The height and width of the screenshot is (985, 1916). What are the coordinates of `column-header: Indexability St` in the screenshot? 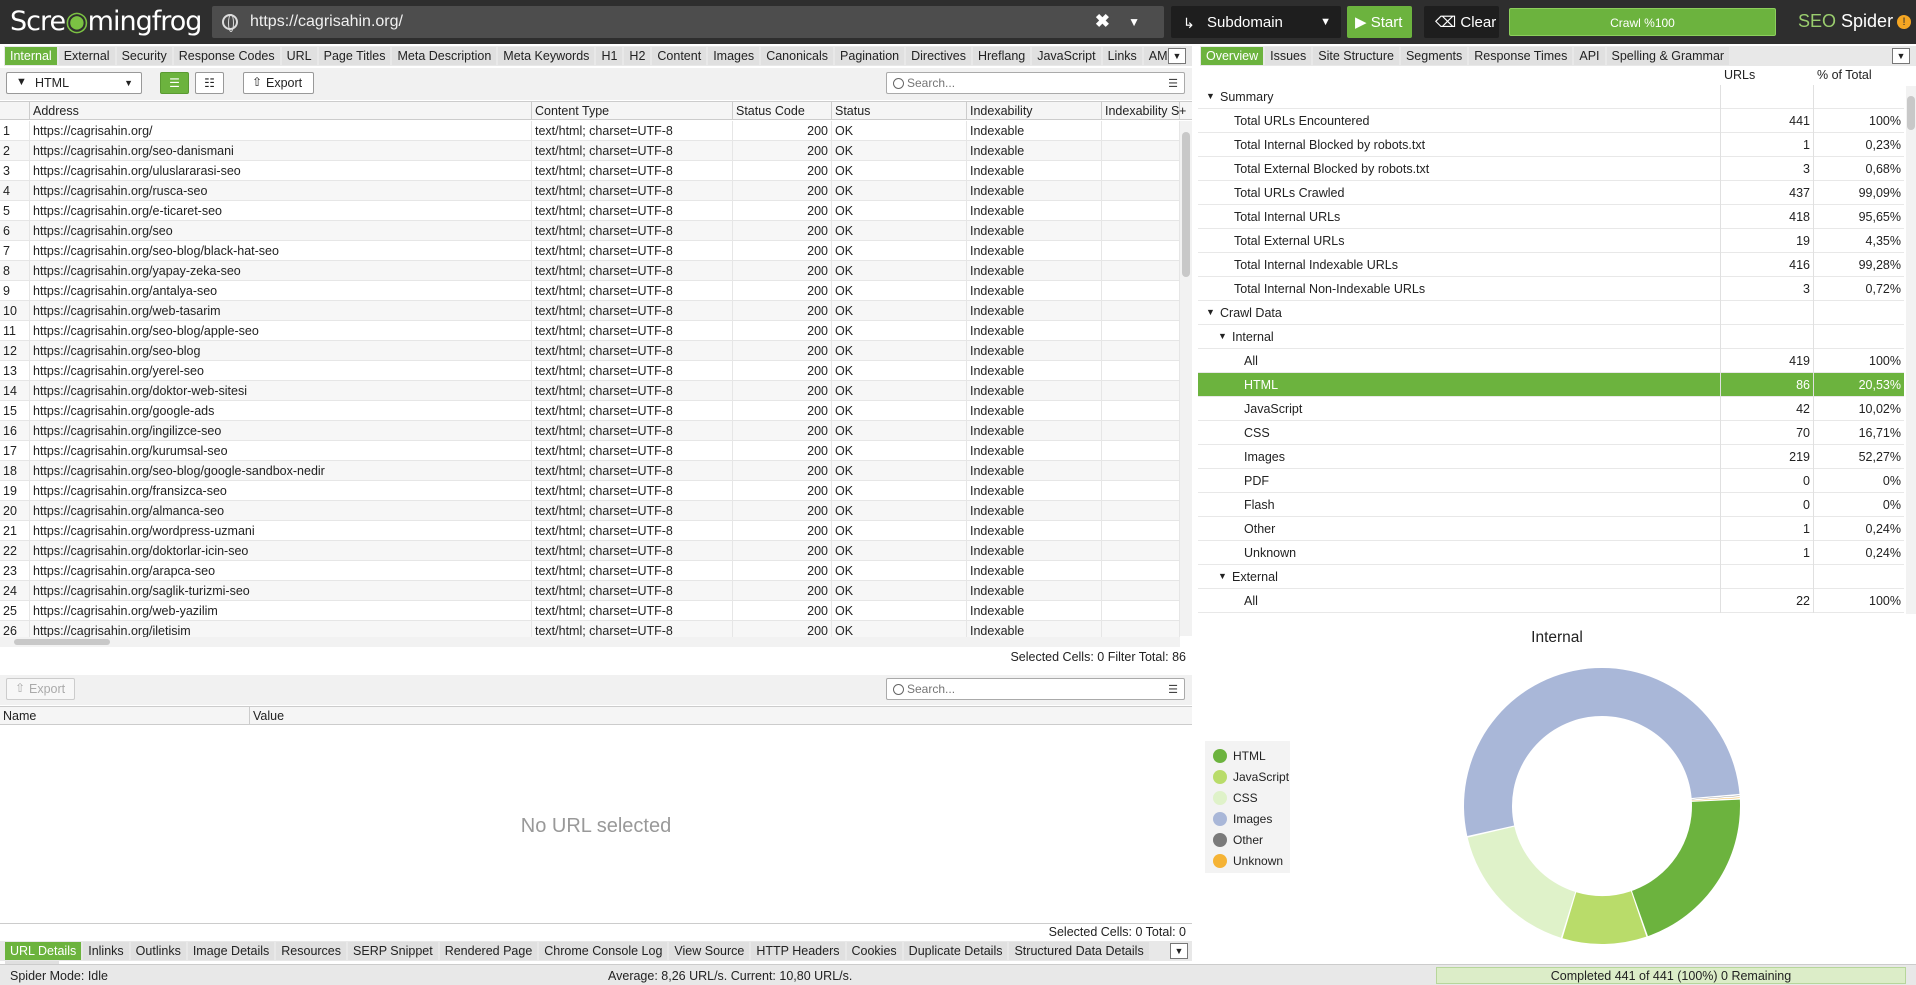 It's located at (1141, 111).